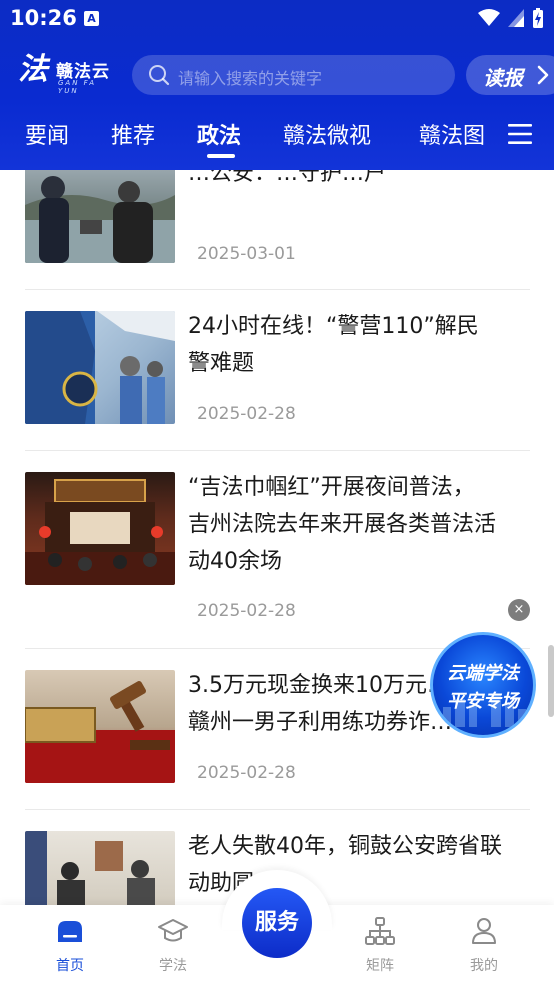 The width and height of the screenshot is (554, 985). Describe the element at coordinates (483, 685) in the screenshot. I see `promo-floating-badge: 云端学法 平安专场` at that location.